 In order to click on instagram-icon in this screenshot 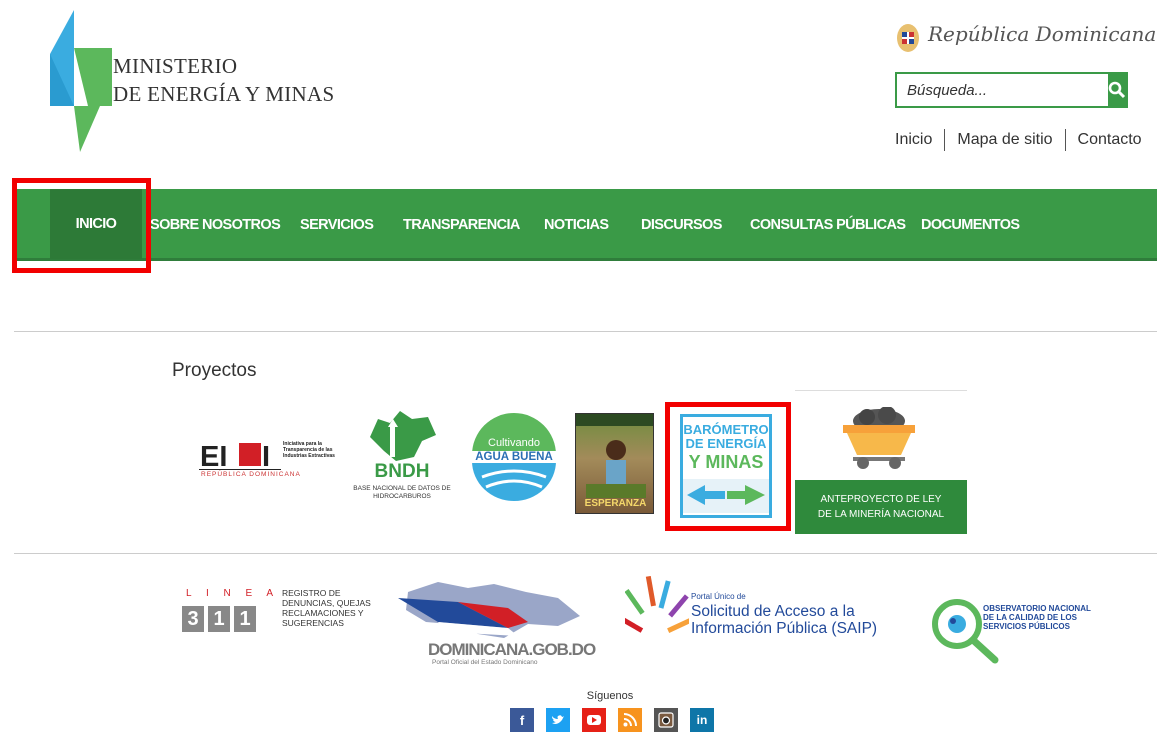, I will do `click(666, 720)`.